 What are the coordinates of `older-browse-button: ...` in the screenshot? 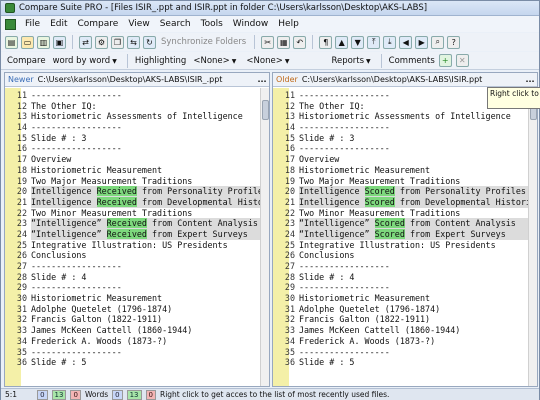 It's located at (530, 79).